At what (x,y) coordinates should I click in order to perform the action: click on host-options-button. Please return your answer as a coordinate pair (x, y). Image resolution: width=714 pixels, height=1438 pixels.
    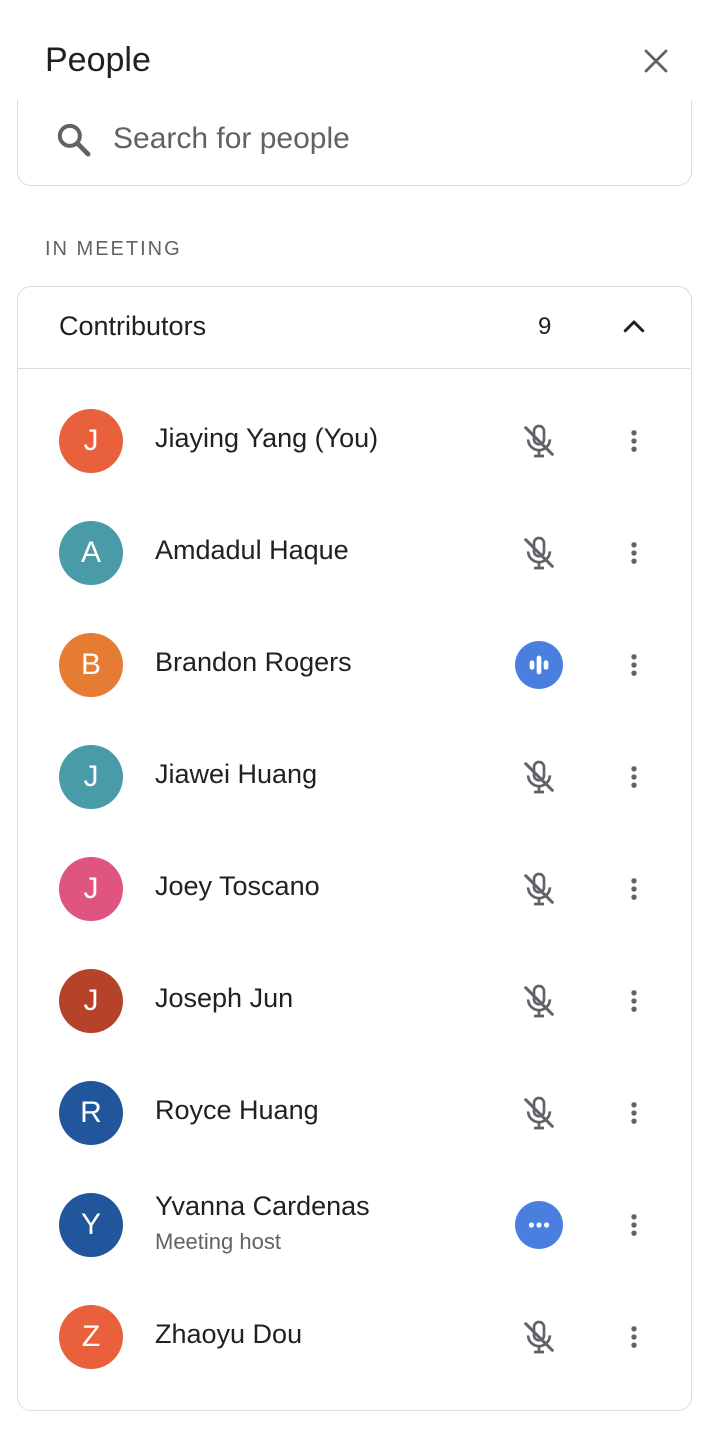
    Looking at the image, I should click on (539, 1225).